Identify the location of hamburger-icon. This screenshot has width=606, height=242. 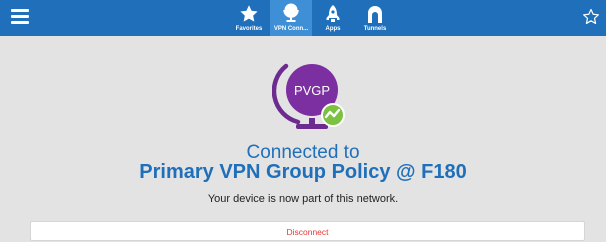
(20, 17).